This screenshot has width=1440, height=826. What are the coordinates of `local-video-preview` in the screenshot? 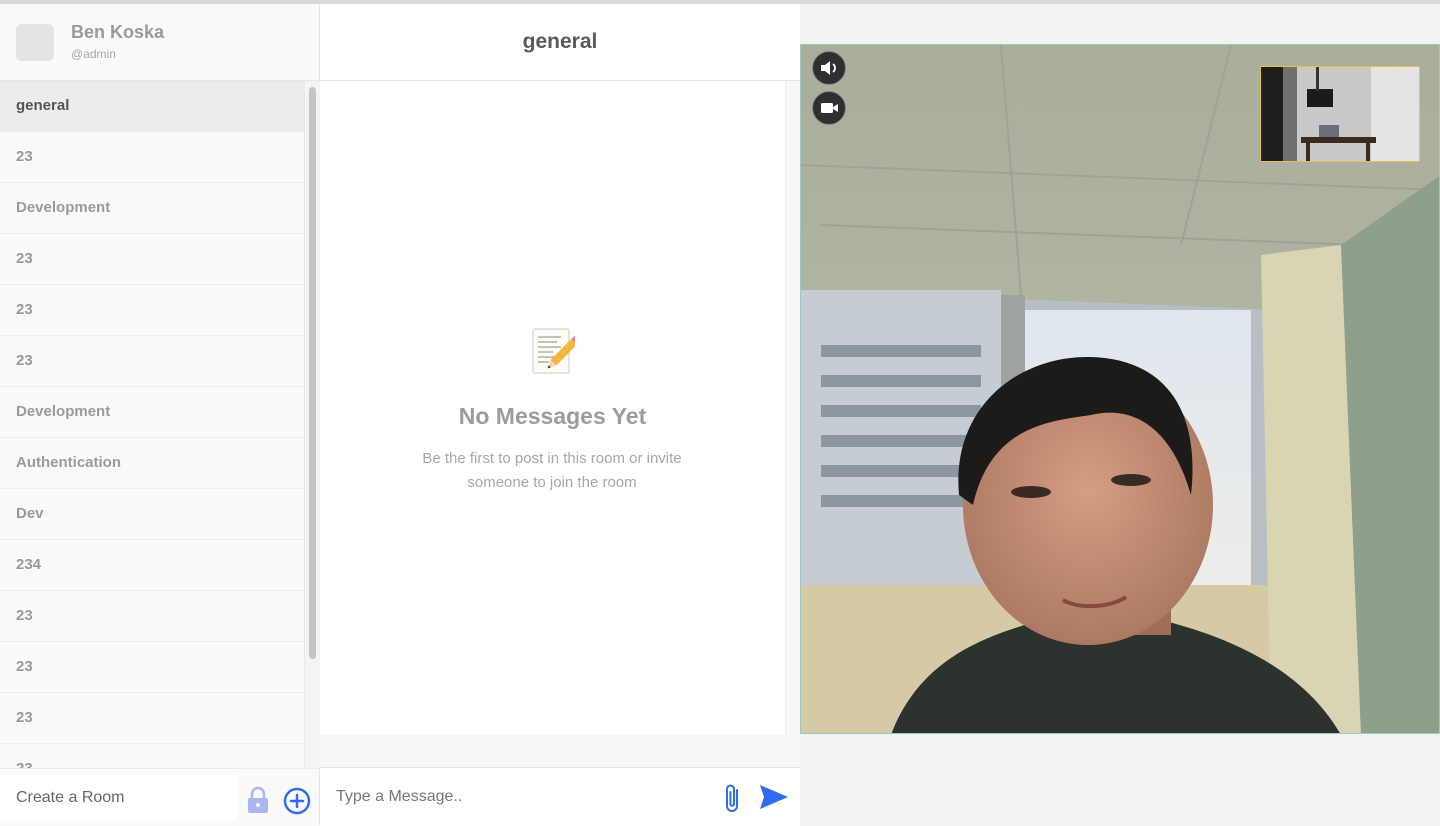 It's located at (1340, 114).